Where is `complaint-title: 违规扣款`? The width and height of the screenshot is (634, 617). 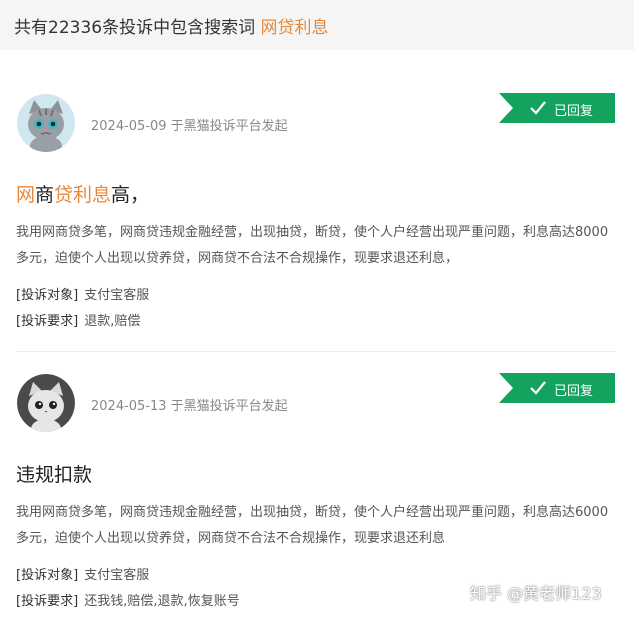
complaint-title: 违规扣款 is located at coordinates (54, 473).